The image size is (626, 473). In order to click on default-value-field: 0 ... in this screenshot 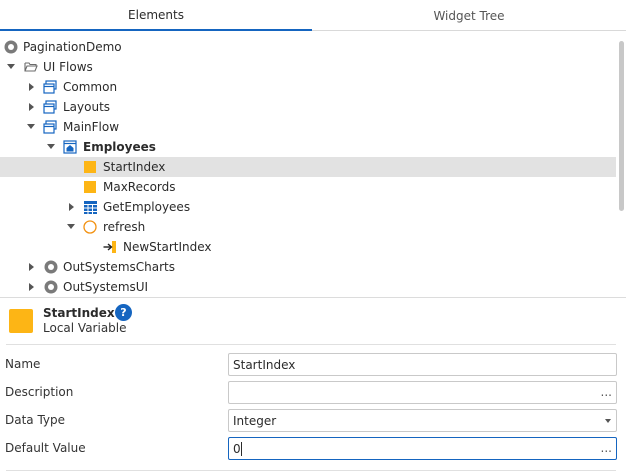, I will do `click(422, 448)`.